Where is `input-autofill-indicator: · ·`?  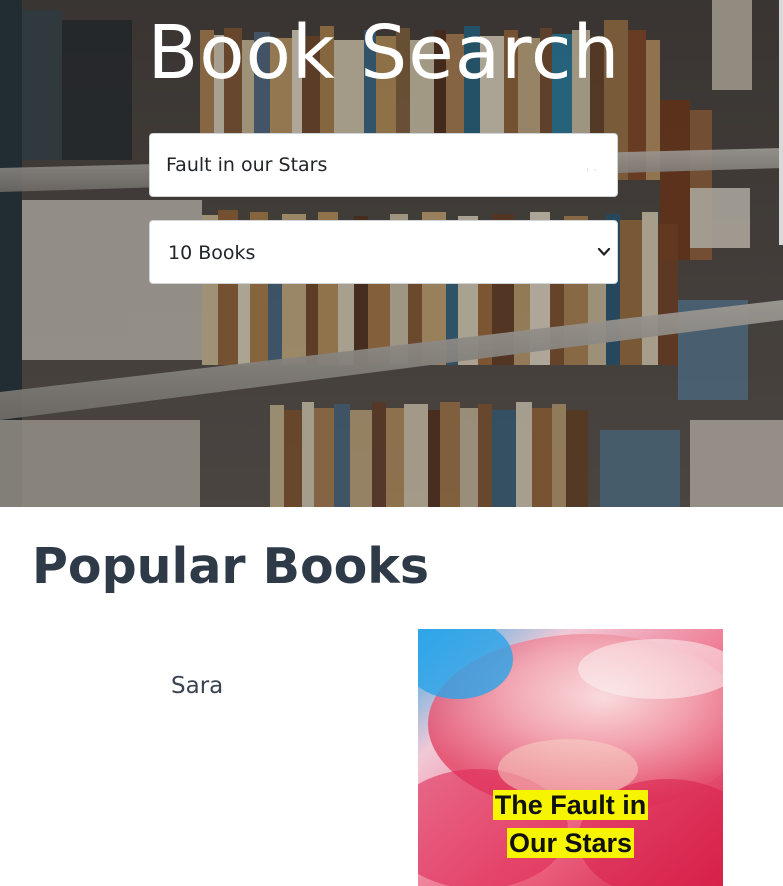
input-autofill-indicator: · · is located at coordinates (592, 171).